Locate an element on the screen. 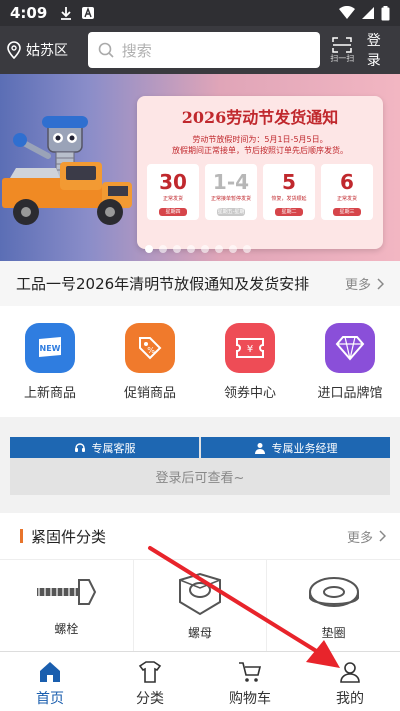 Image resolution: width=400 pixels, height=711 pixels. bottom-tab-bar: 首页 分类 购物车 我的 is located at coordinates (200, 681).